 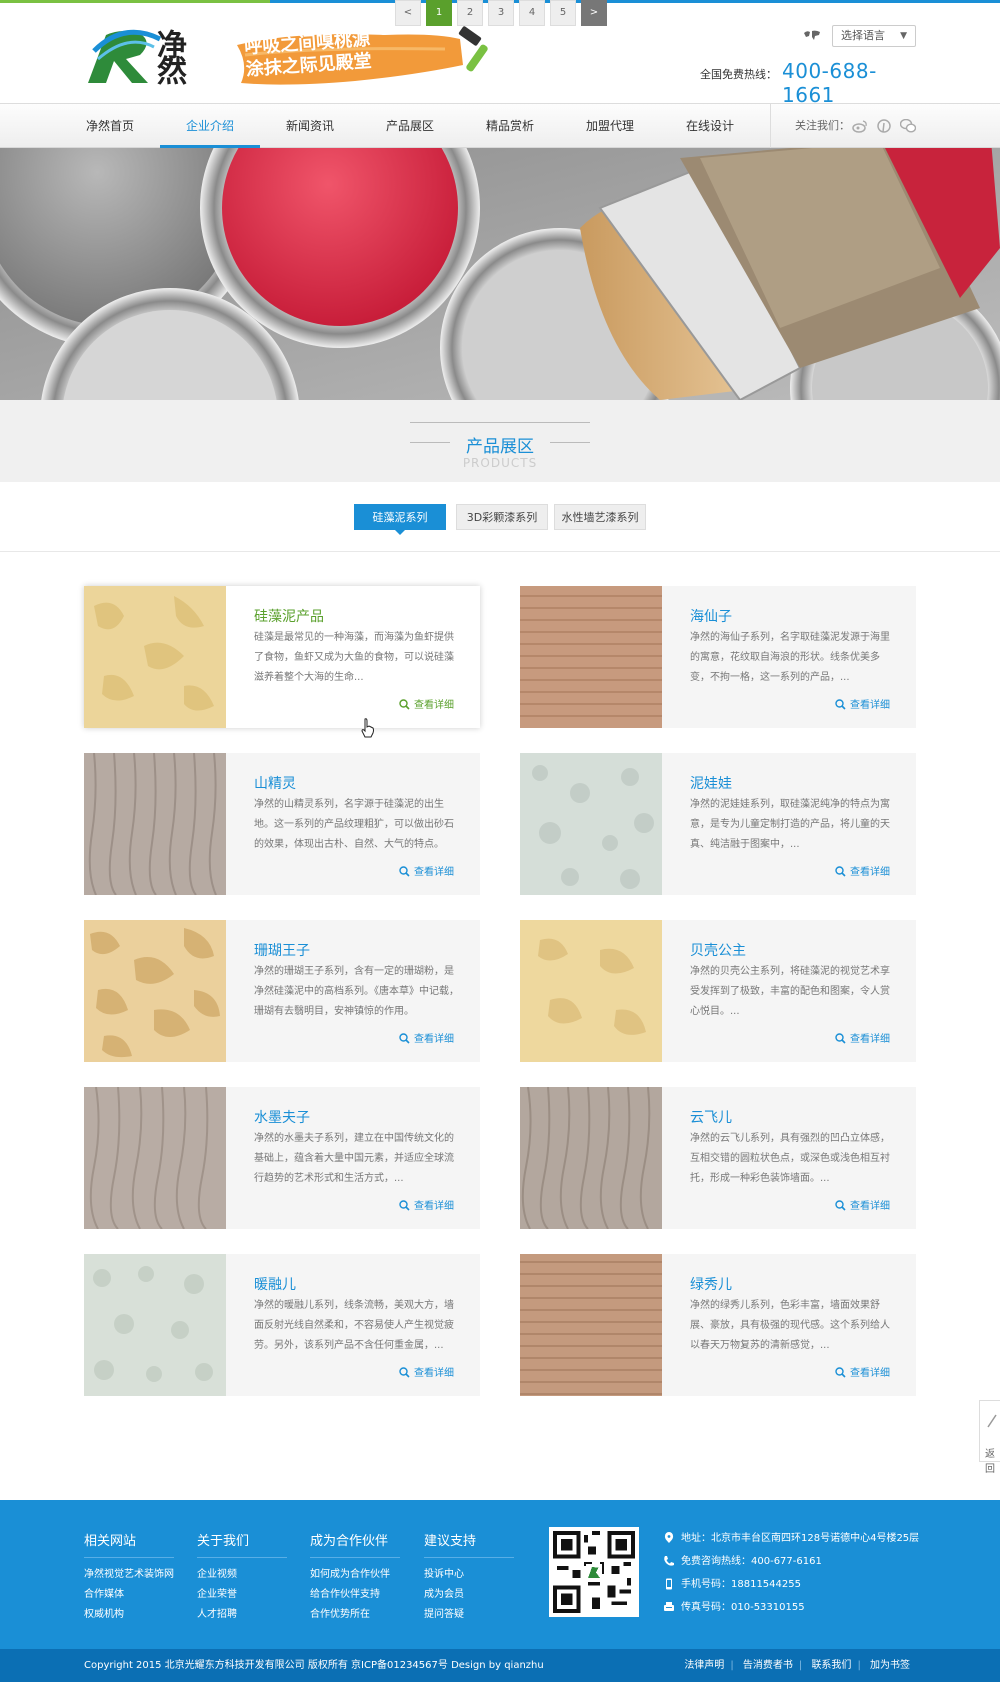 What do you see at coordinates (469, 1595) in the screenshot?
I see `footer-link: 成为会员` at bounding box center [469, 1595].